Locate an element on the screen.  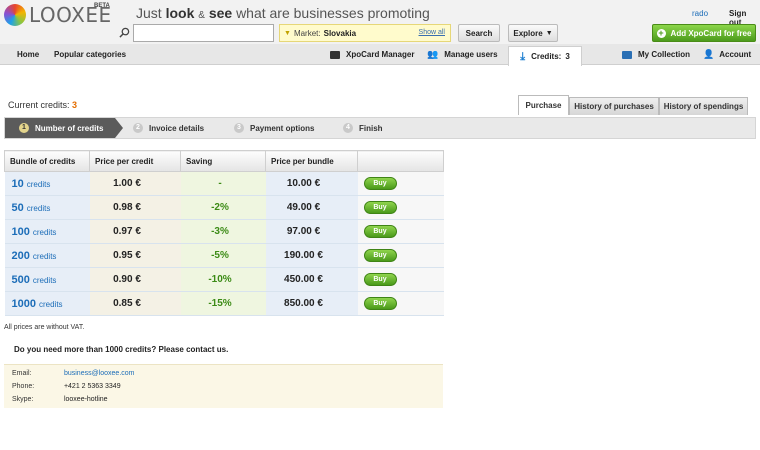
table-row: 100 credits 0.97 € -3% 97.00 € Buy is located at coordinates (224, 231).